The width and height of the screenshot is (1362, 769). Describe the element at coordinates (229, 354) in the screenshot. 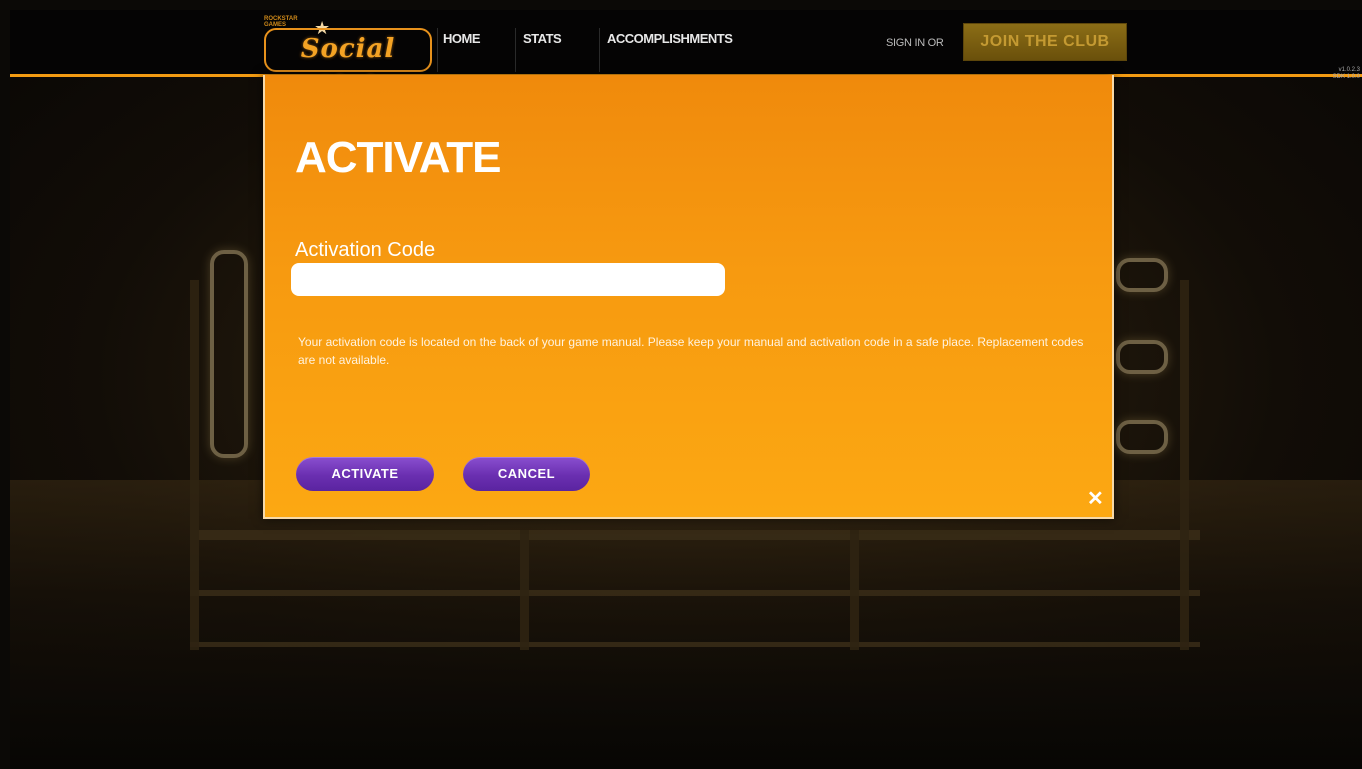

I see `neon-sign-left` at that location.